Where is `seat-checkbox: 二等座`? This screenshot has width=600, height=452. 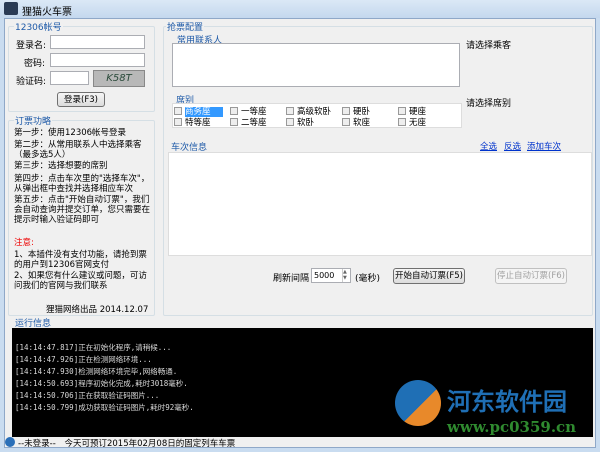 seat-checkbox: 二等座 is located at coordinates (248, 122).